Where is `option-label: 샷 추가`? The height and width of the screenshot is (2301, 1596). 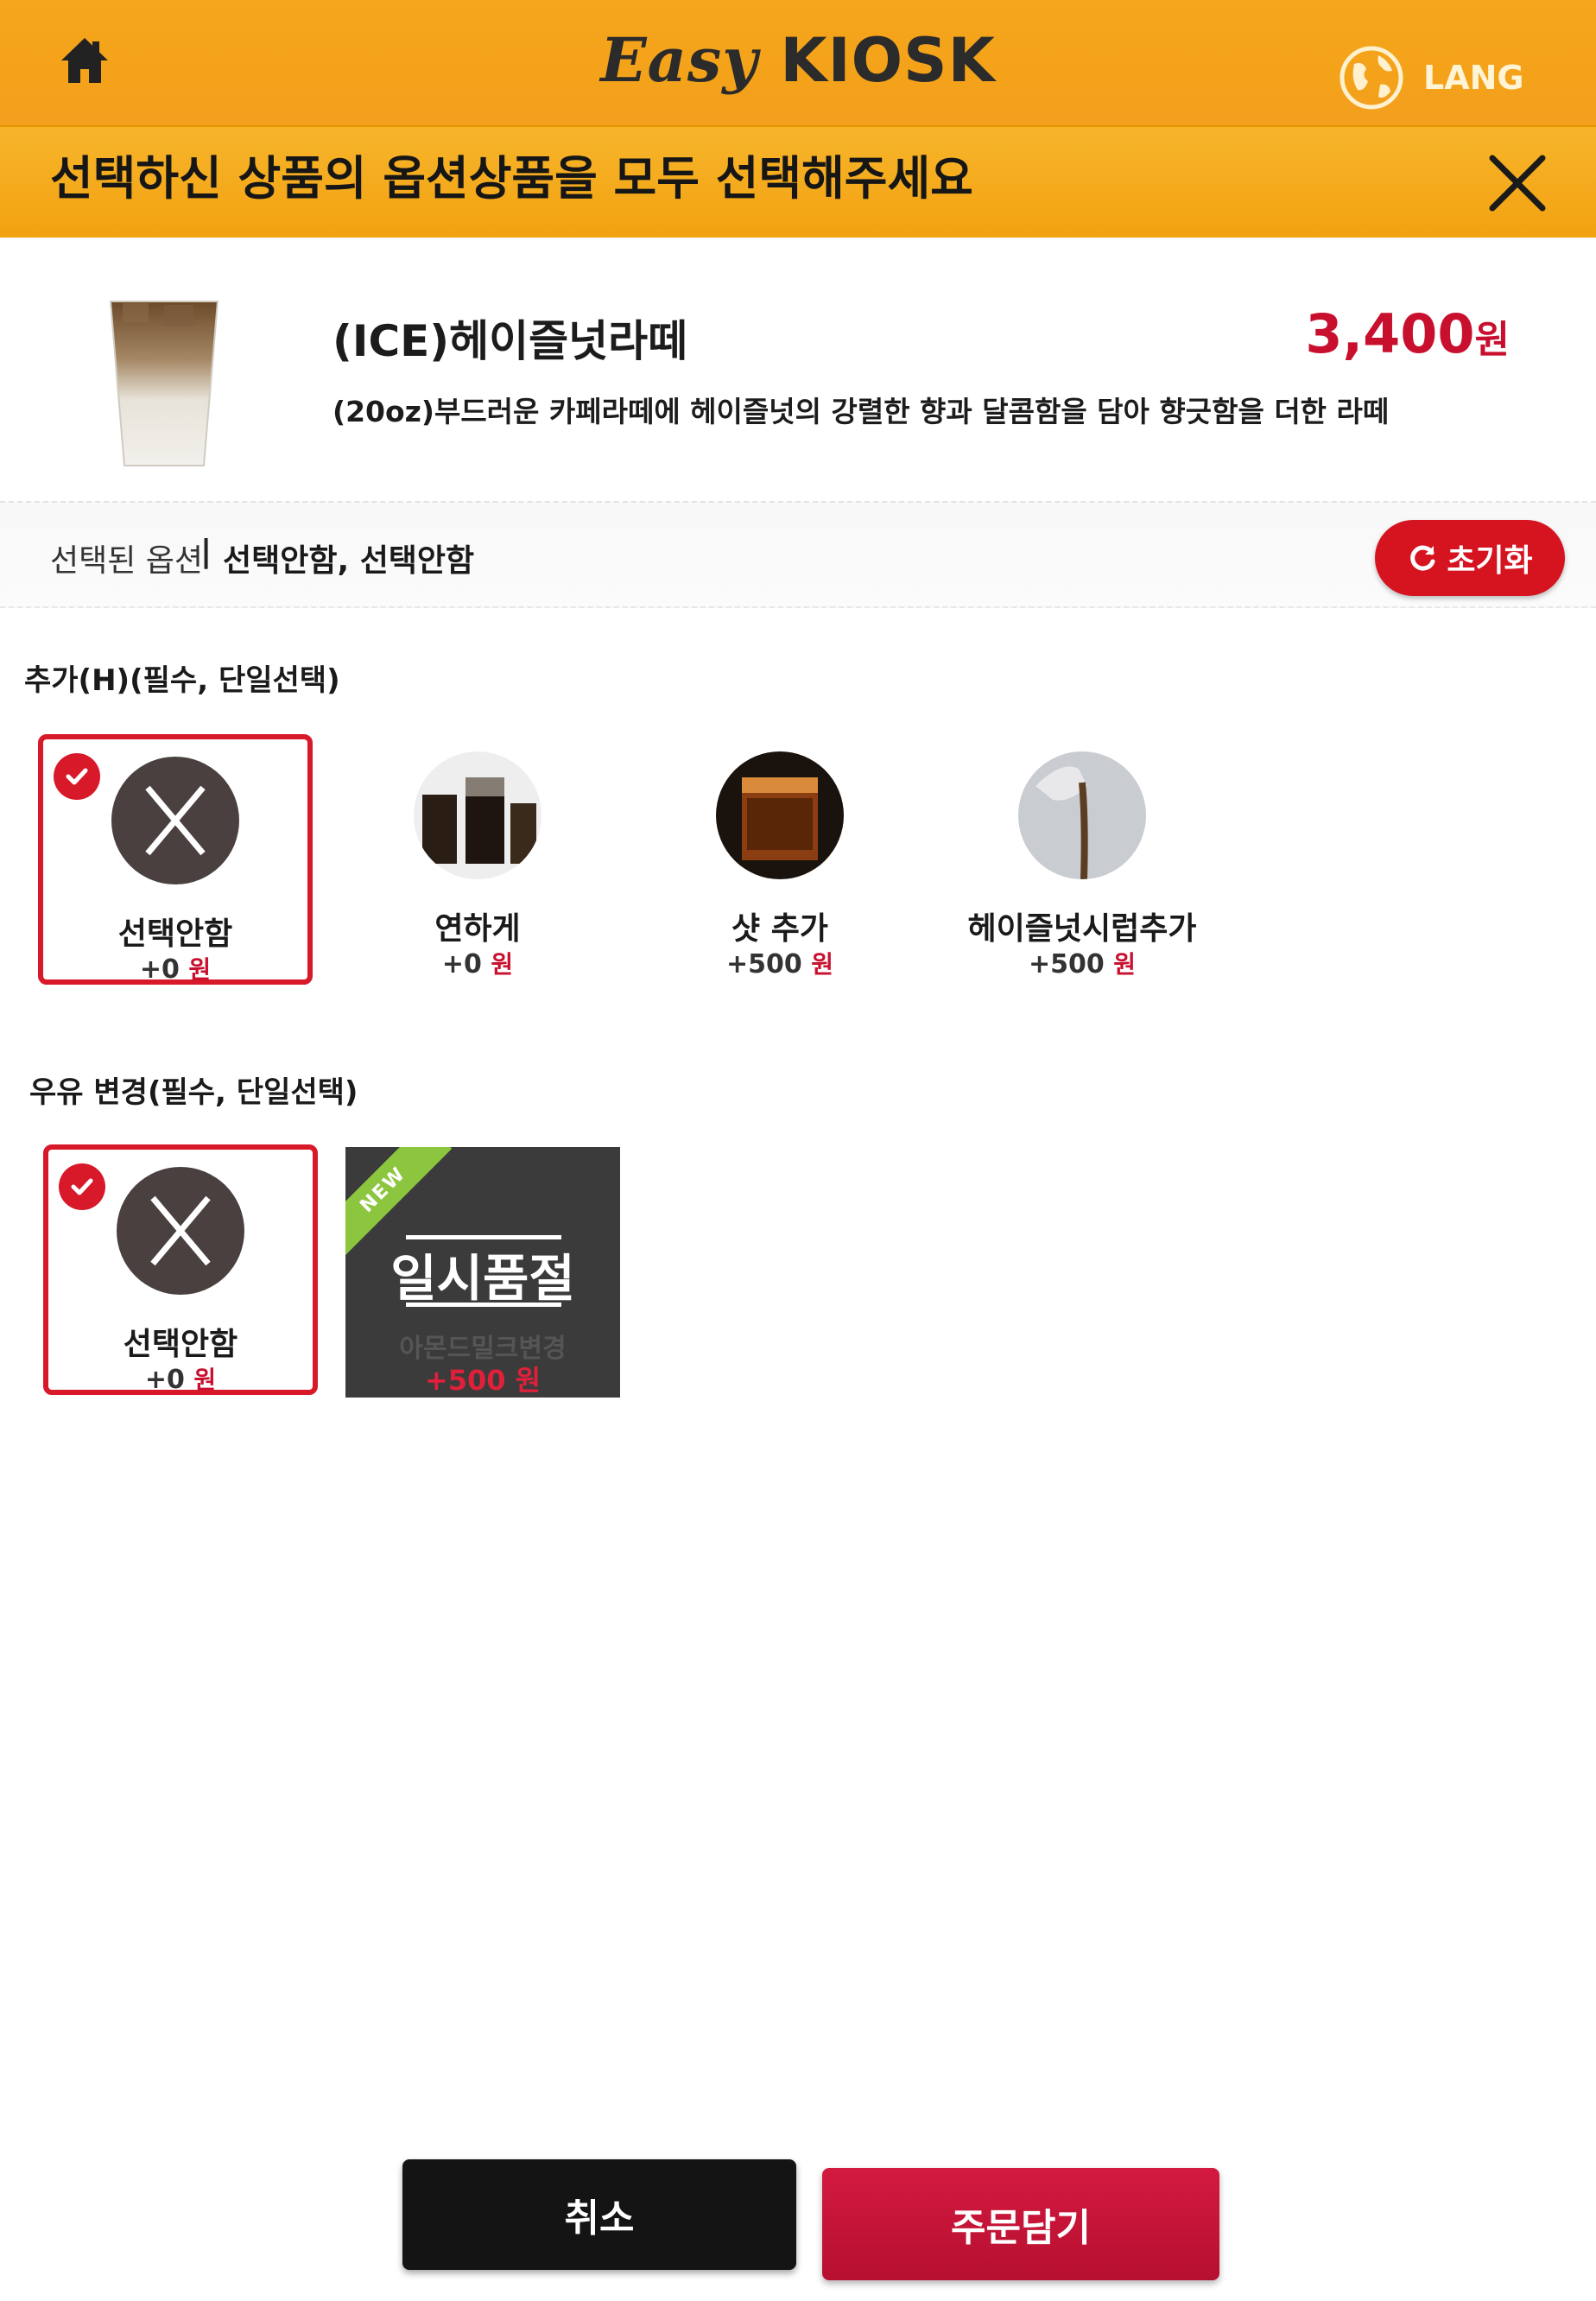
option-label: 샷 추가 is located at coordinates (780, 929).